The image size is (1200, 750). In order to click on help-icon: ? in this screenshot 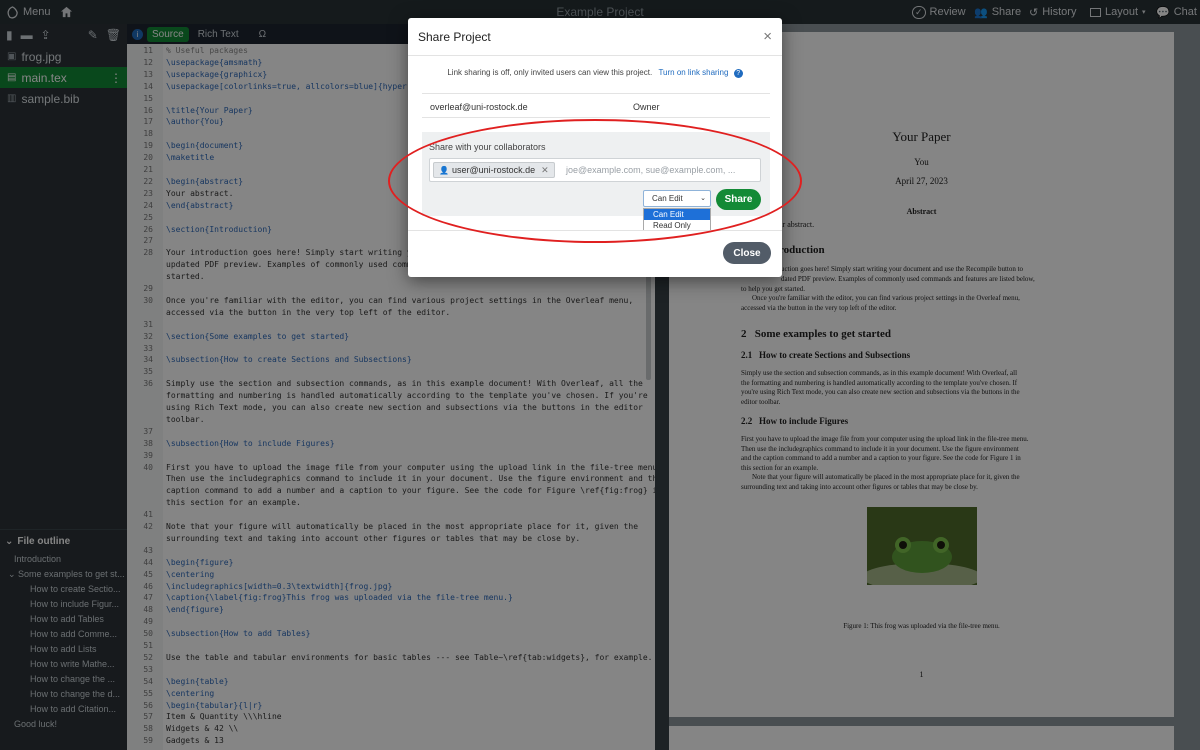, I will do `click(738, 73)`.